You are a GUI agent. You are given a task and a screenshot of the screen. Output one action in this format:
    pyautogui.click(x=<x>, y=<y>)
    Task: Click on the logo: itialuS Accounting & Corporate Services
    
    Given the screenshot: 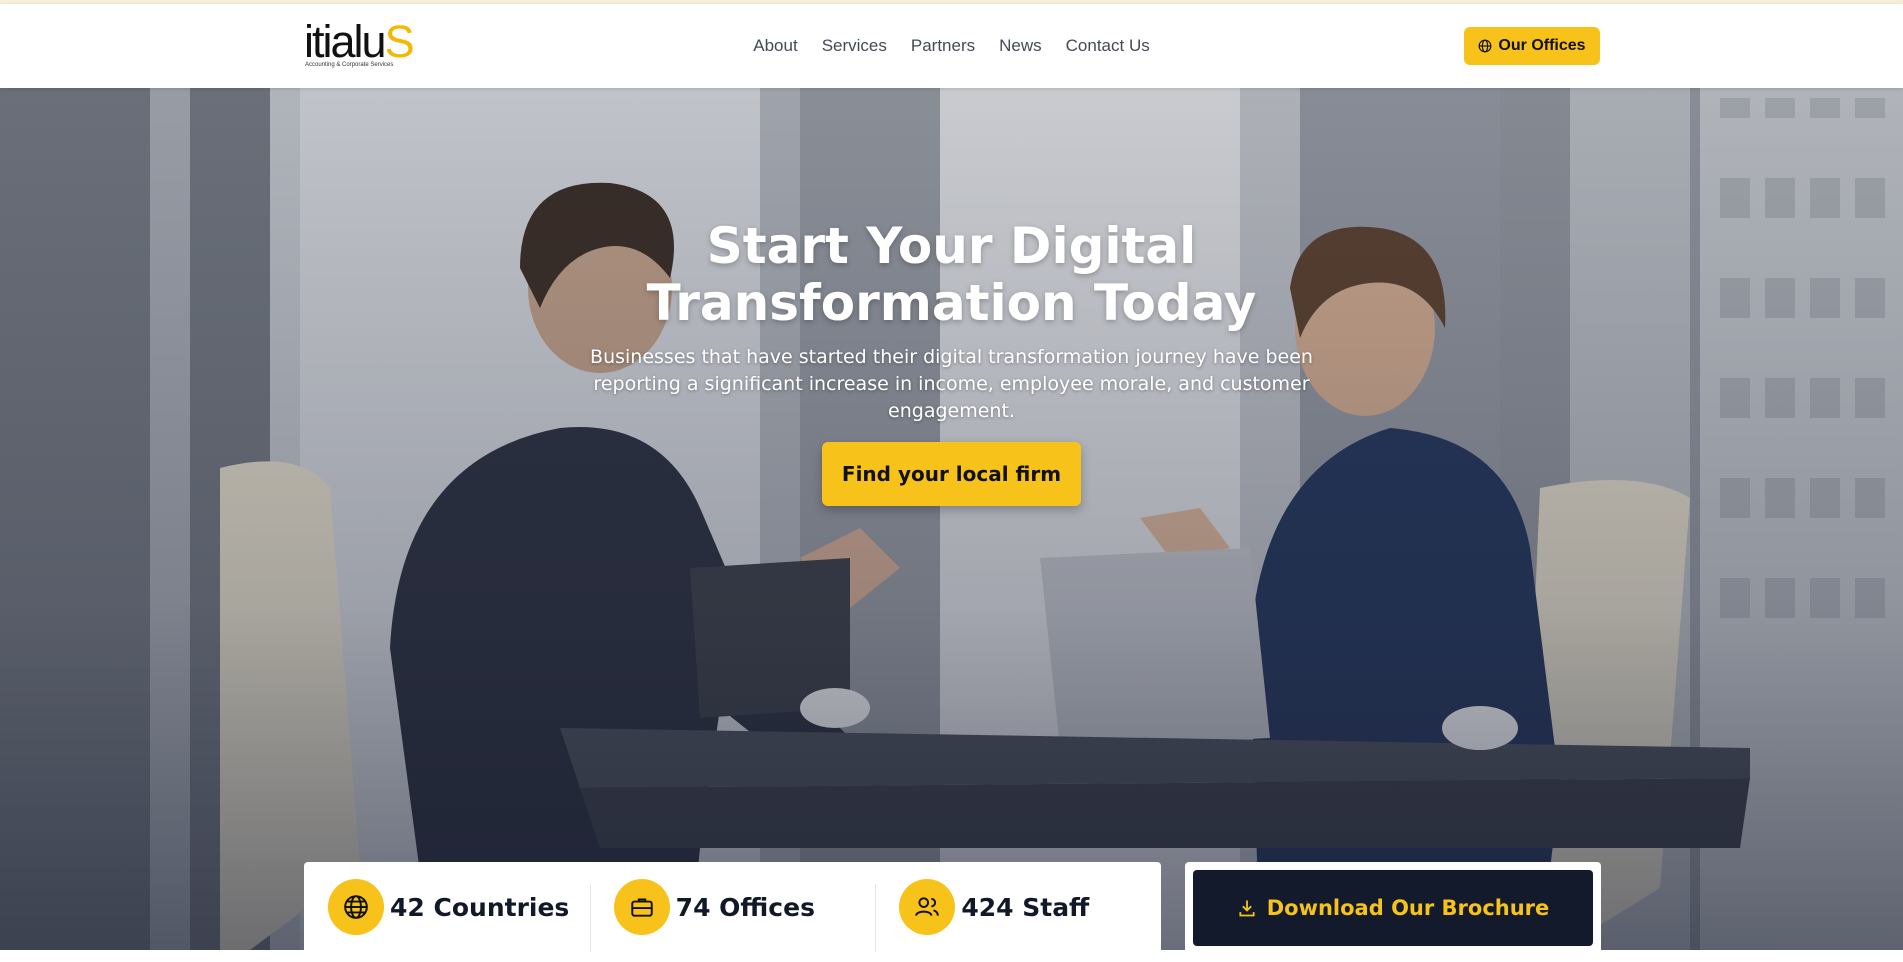 What is the action you would take?
    pyautogui.click(x=364, y=44)
    